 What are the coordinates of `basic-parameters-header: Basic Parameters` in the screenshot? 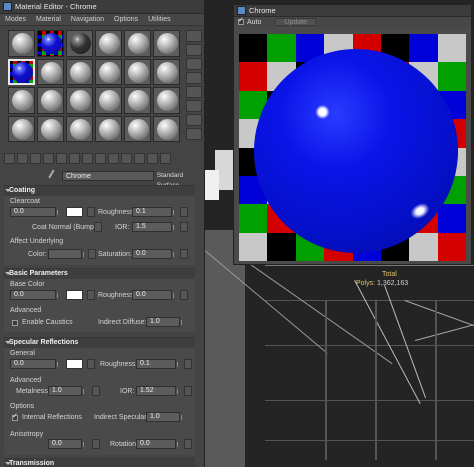 It's located at (99, 274).